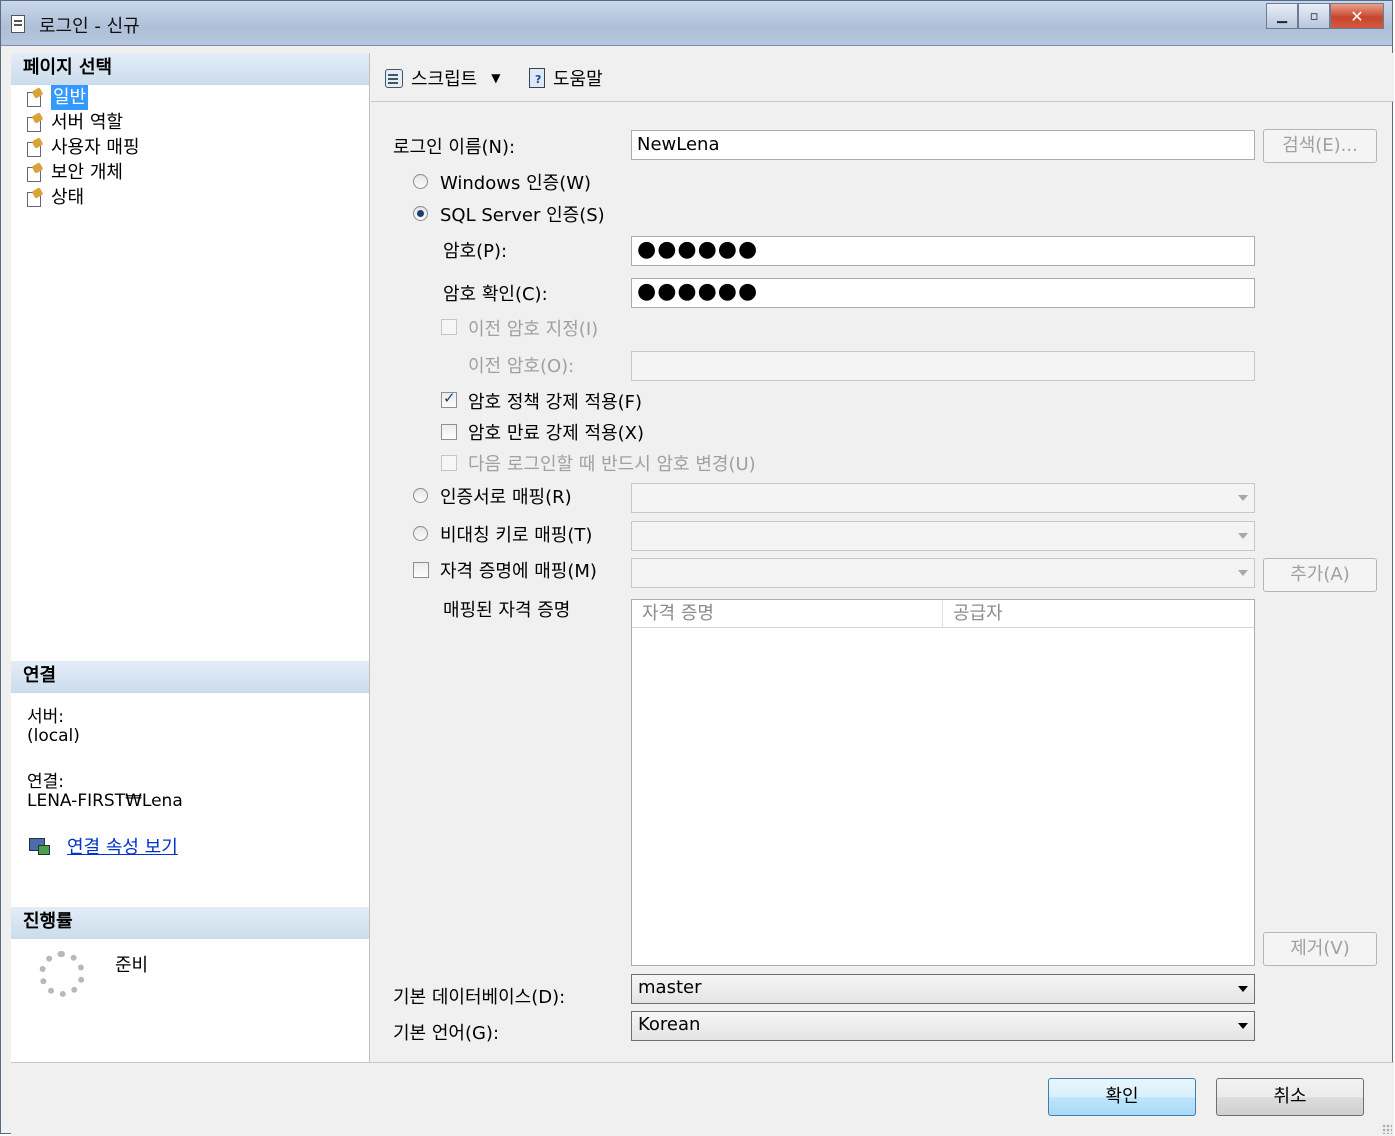  What do you see at coordinates (454, 147) in the screenshot?
I see `login-name-label: 로그인 이름(N):` at bounding box center [454, 147].